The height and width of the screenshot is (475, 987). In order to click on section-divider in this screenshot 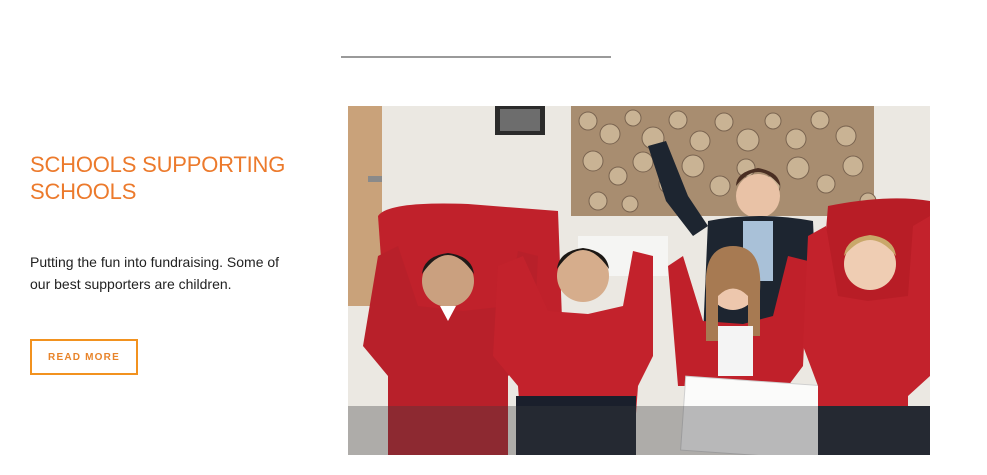, I will do `click(476, 57)`.